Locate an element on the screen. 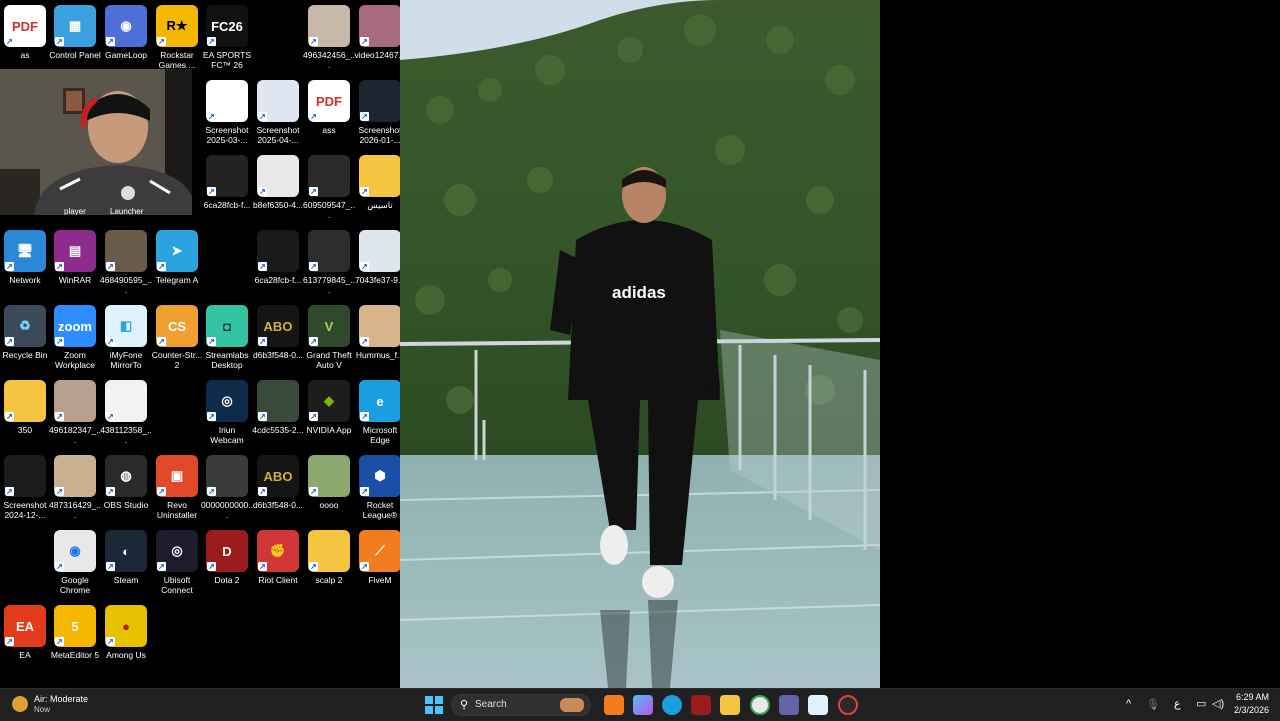 The width and height of the screenshot is (1280, 721). desktop-icon-image: e ↗ is located at coordinates (380, 401).